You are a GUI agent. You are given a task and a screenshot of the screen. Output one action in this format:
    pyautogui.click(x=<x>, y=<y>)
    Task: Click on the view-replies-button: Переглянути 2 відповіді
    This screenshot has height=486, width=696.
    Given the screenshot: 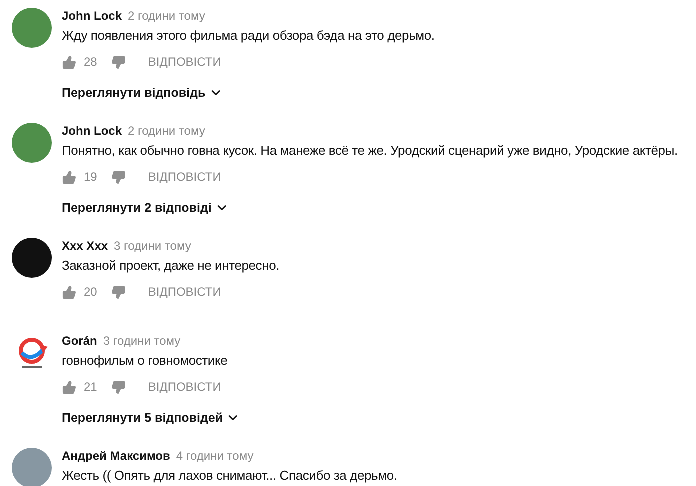 What is the action you would take?
    pyautogui.click(x=145, y=208)
    